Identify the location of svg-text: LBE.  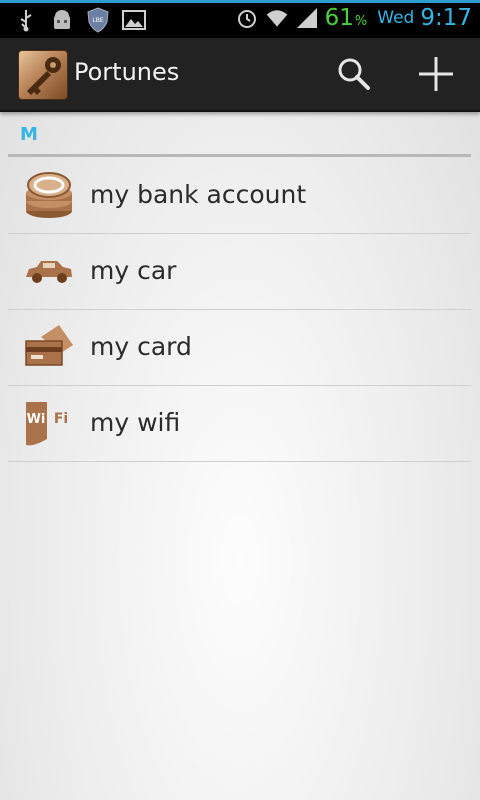
(97, 20).